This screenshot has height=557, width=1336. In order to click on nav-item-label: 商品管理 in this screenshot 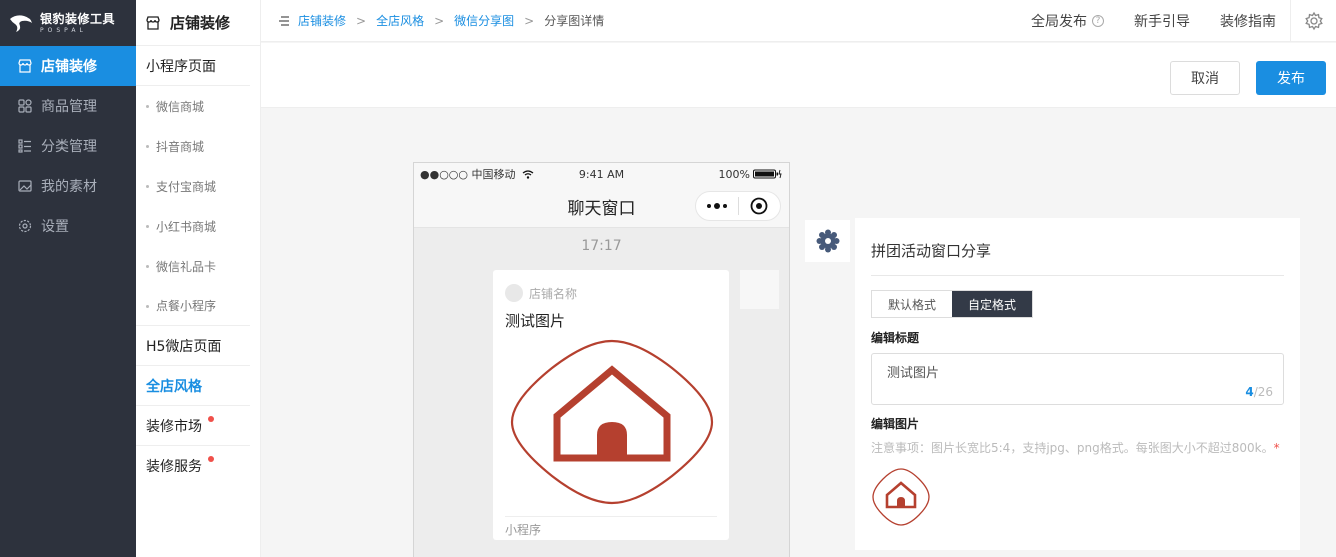, I will do `click(69, 107)`.